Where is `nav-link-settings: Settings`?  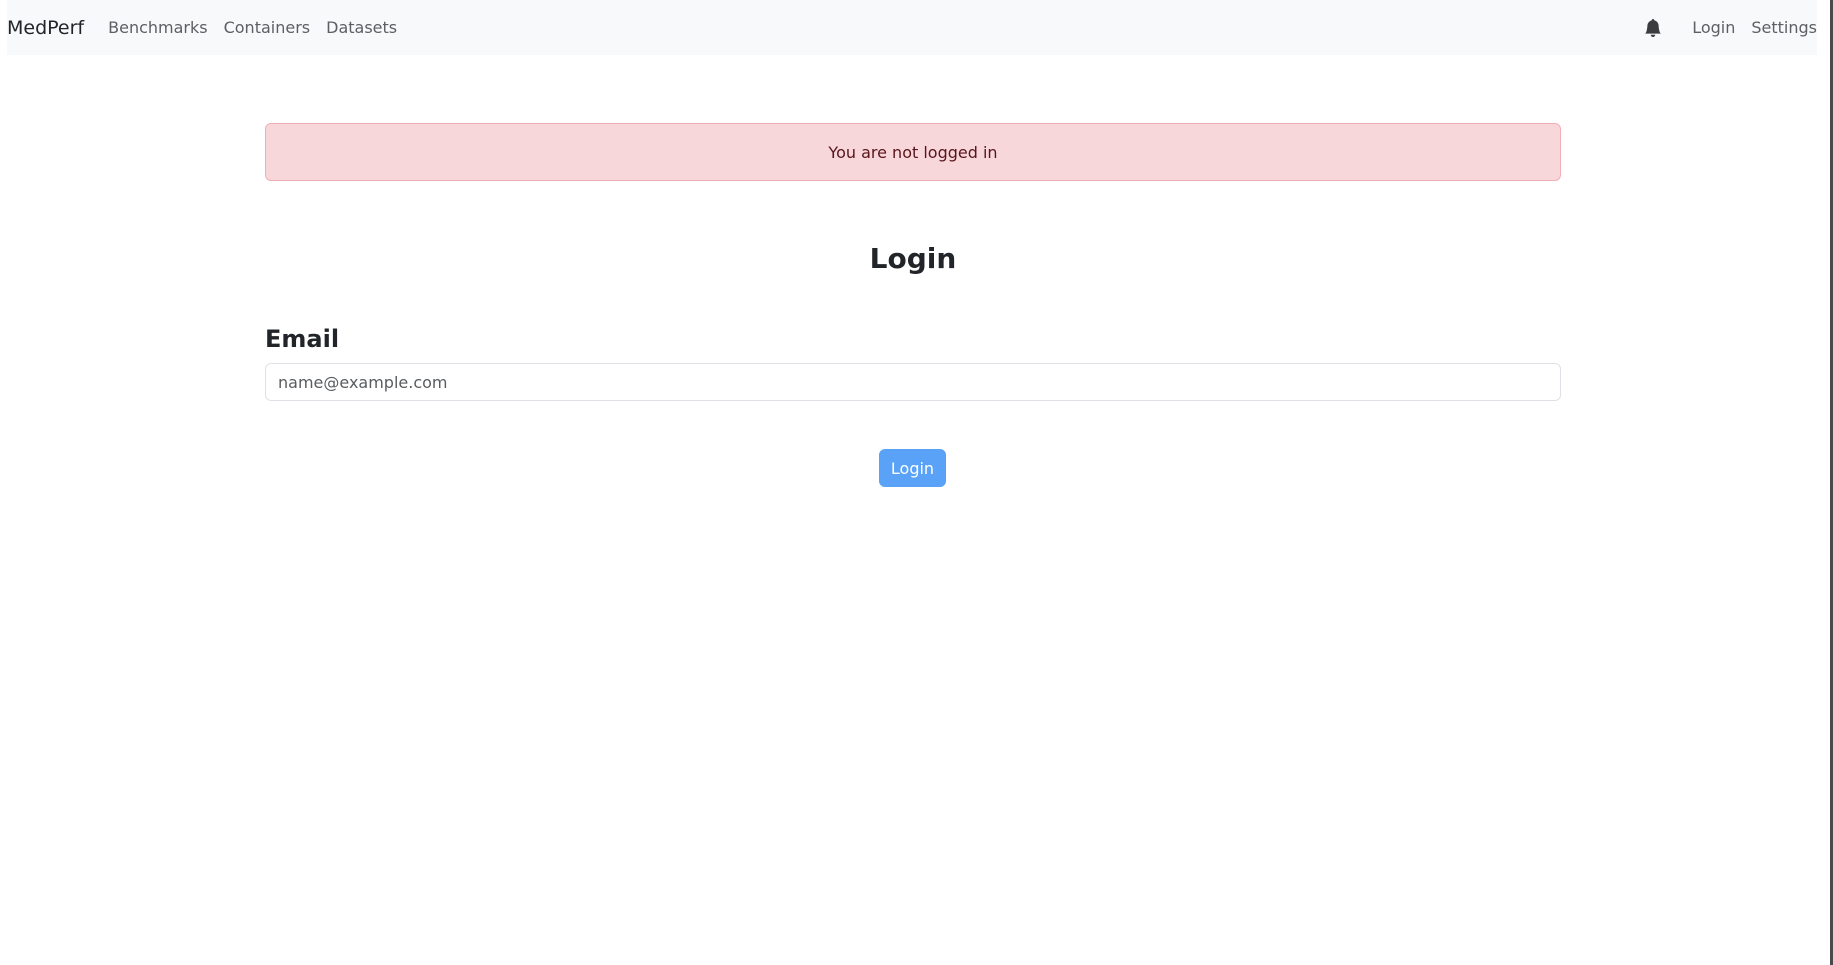 nav-link-settings: Settings is located at coordinates (1784, 27).